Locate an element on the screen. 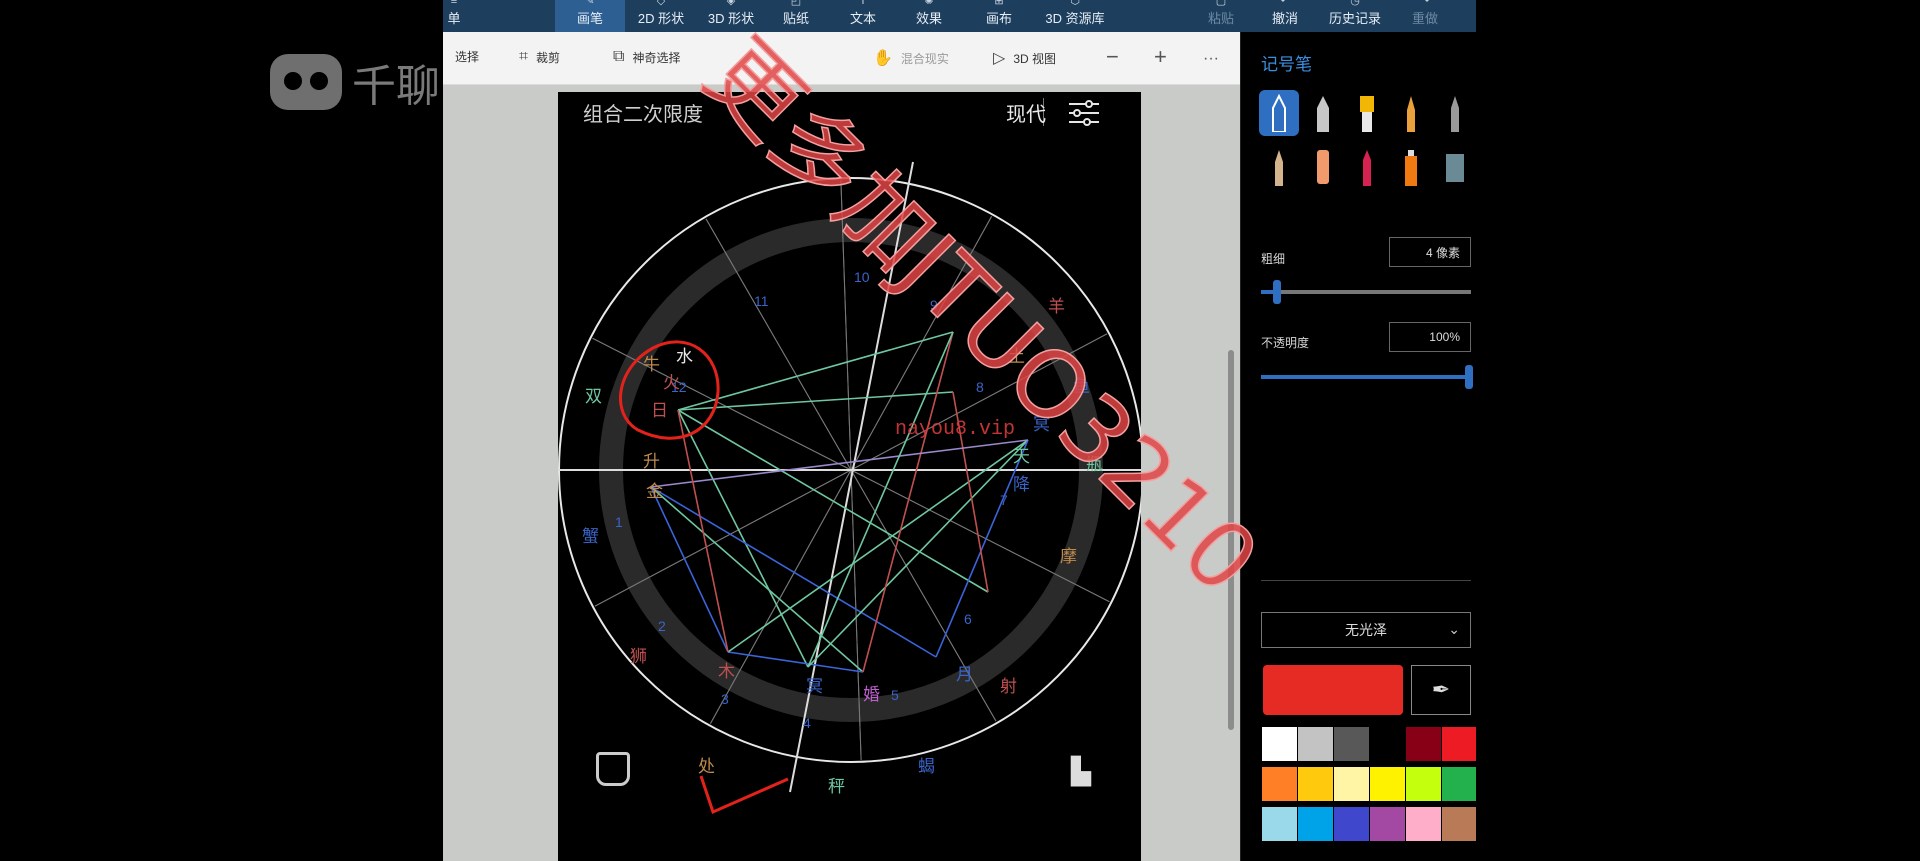 The image size is (1920, 861). zodiac-sign-label: 秤 is located at coordinates (836, 786).